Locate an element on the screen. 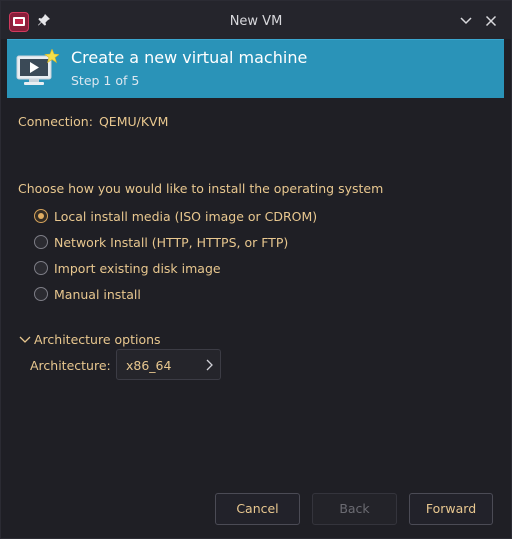 The image size is (512, 539). forward-button: Forward is located at coordinates (451, 509).